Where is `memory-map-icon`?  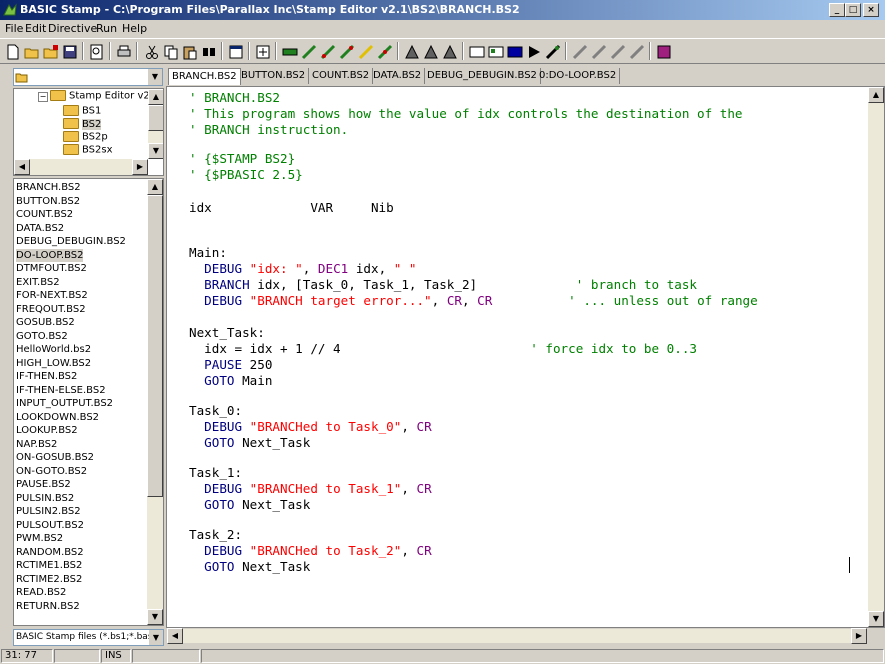
memory-map-icon is located at coordinates (290, 52).